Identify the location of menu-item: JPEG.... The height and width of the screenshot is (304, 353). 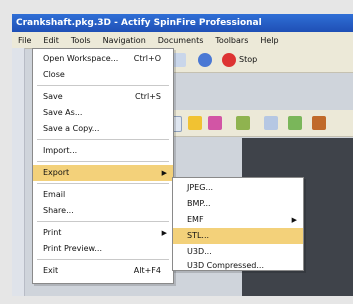
(238, 188).